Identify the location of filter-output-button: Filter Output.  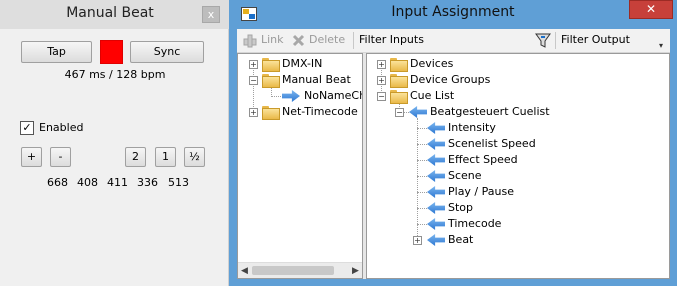
(595, 39).